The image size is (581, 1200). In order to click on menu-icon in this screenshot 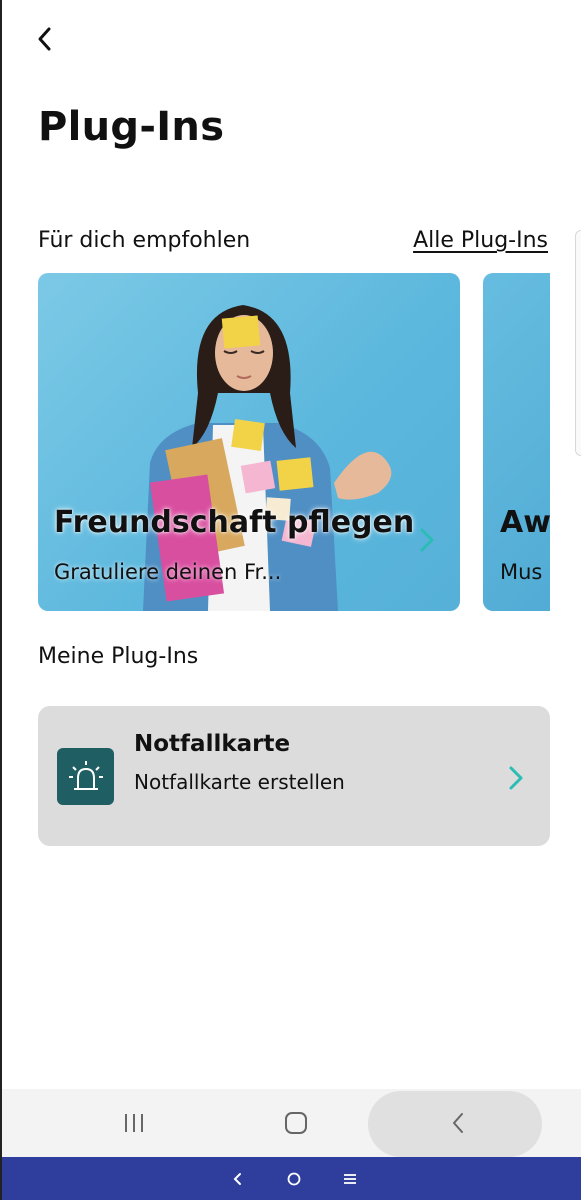, I will do `click(350, 1178)`.